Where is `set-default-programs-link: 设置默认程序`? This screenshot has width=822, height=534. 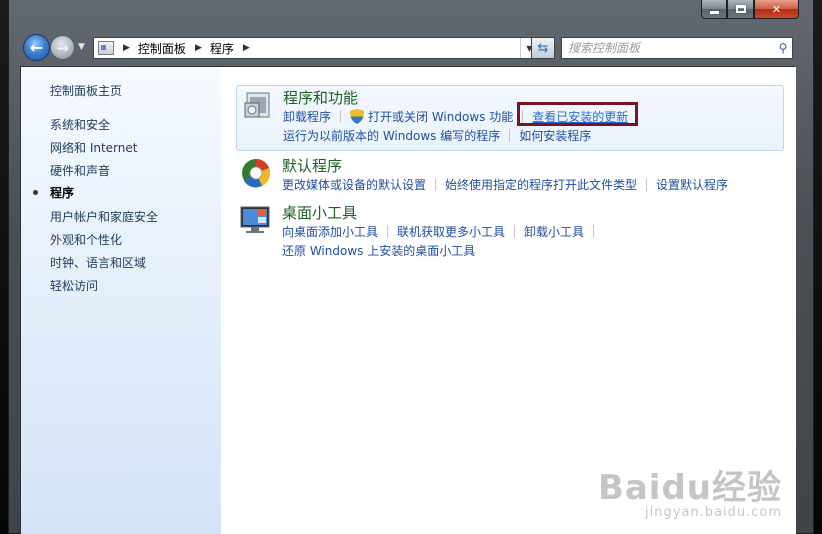 set-default-programs-link: 设置默认程序 is located at coordinates (692, 184).